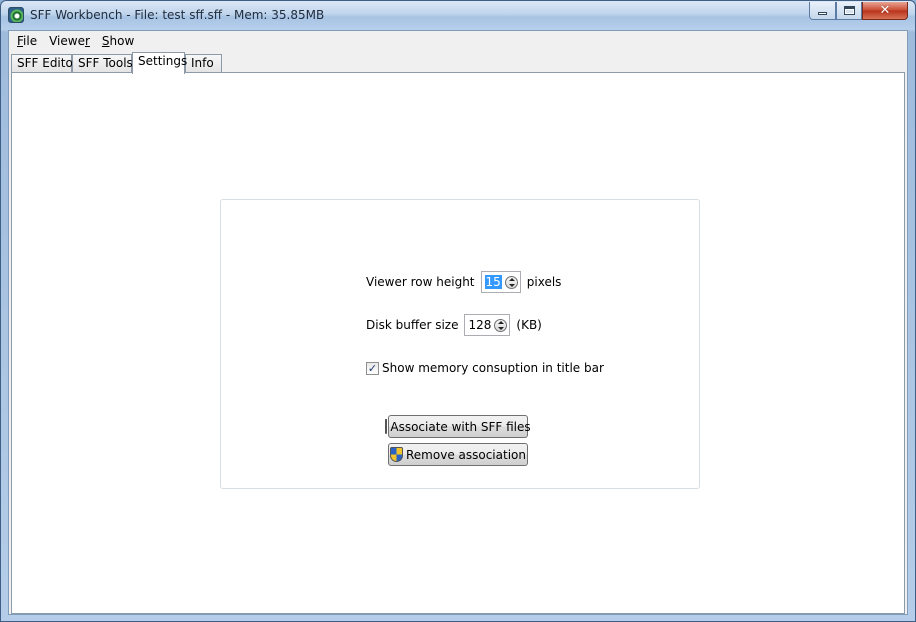 The width and height of the screenshot is (916, 622). I want to click on close-button: ✕, so click(885, 11).